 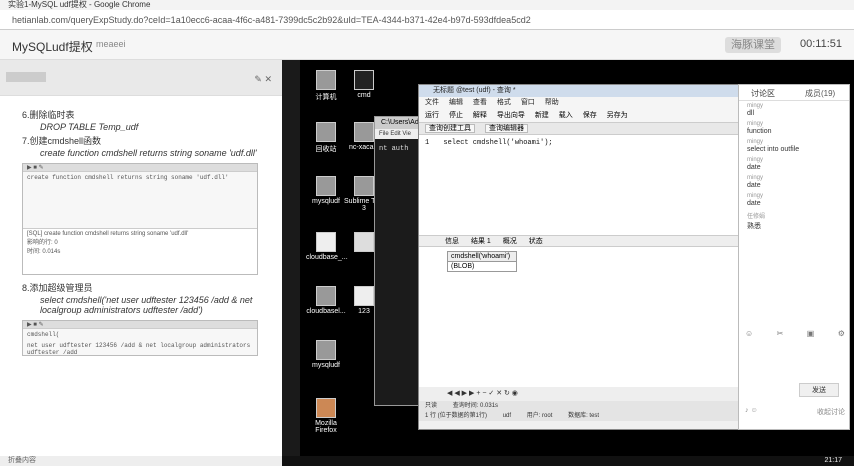 What do you see at coordinates (831, 412) in the screenshot?
I see `collapse-chat-link: 收起讨论` at bounding box center [831, 412].